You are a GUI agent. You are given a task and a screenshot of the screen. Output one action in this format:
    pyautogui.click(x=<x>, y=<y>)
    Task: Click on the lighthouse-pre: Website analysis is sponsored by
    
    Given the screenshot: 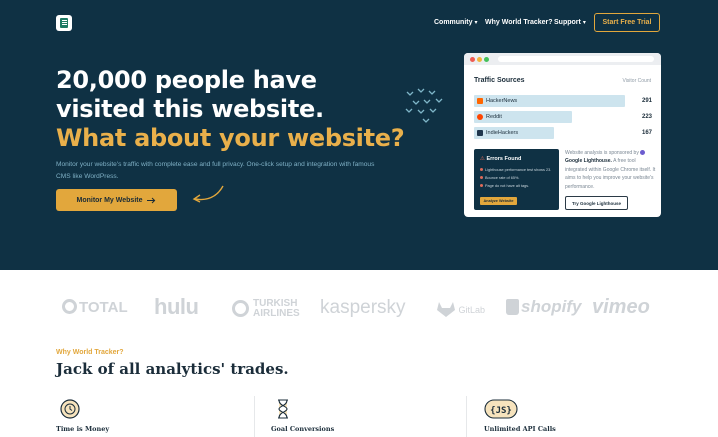 What is the action you would take?
    pyautogui.click(x=602, y=153)
    